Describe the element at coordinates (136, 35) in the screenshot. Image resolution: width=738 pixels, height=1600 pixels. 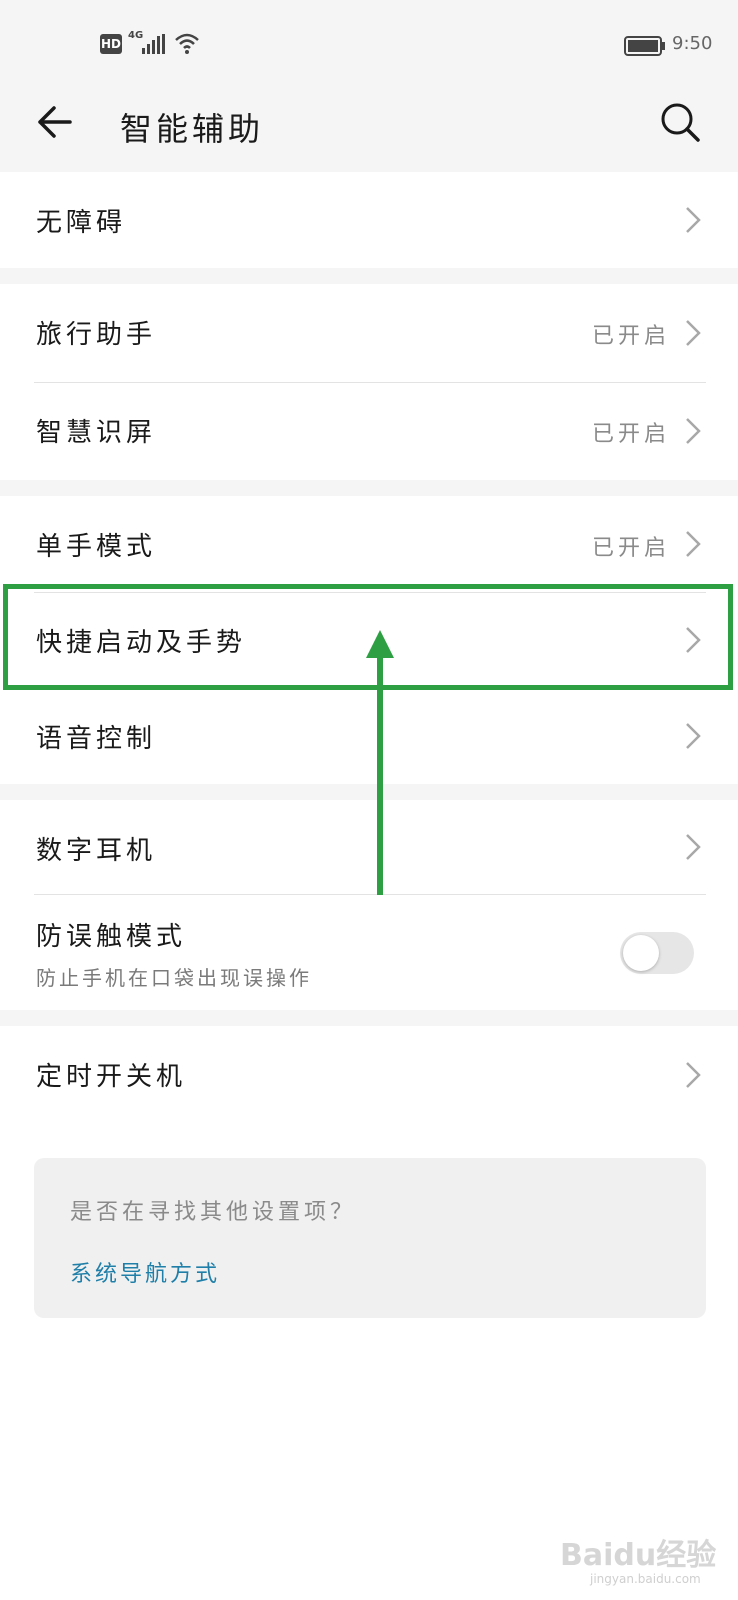
I see `network-type: 4G` at that location.